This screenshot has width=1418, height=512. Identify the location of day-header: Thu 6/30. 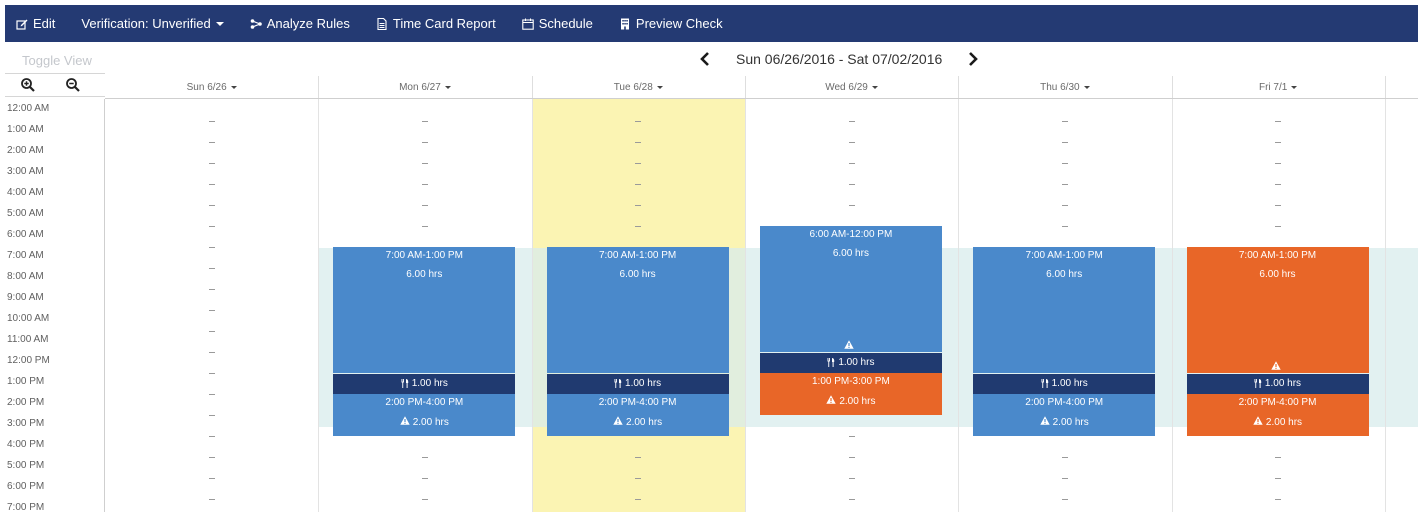
(1064, 87).